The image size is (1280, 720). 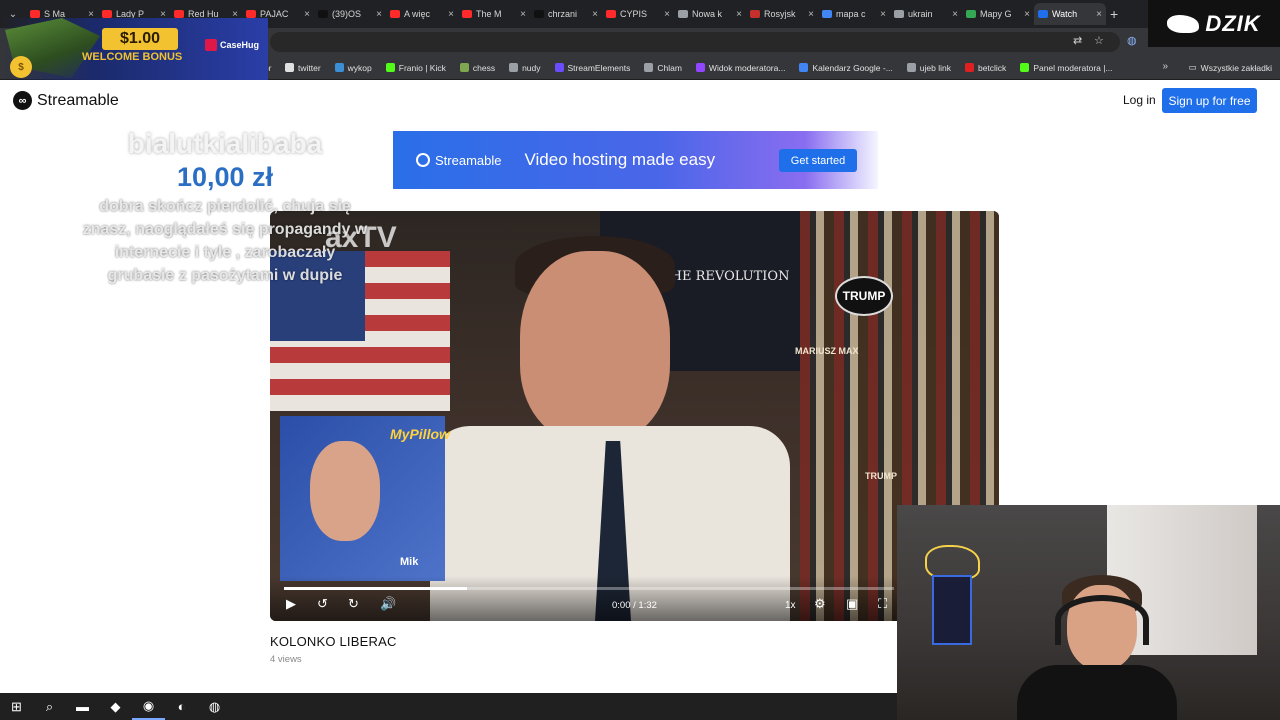 I want to click on bookmark-item: nudy, so click(x=525, y=67).